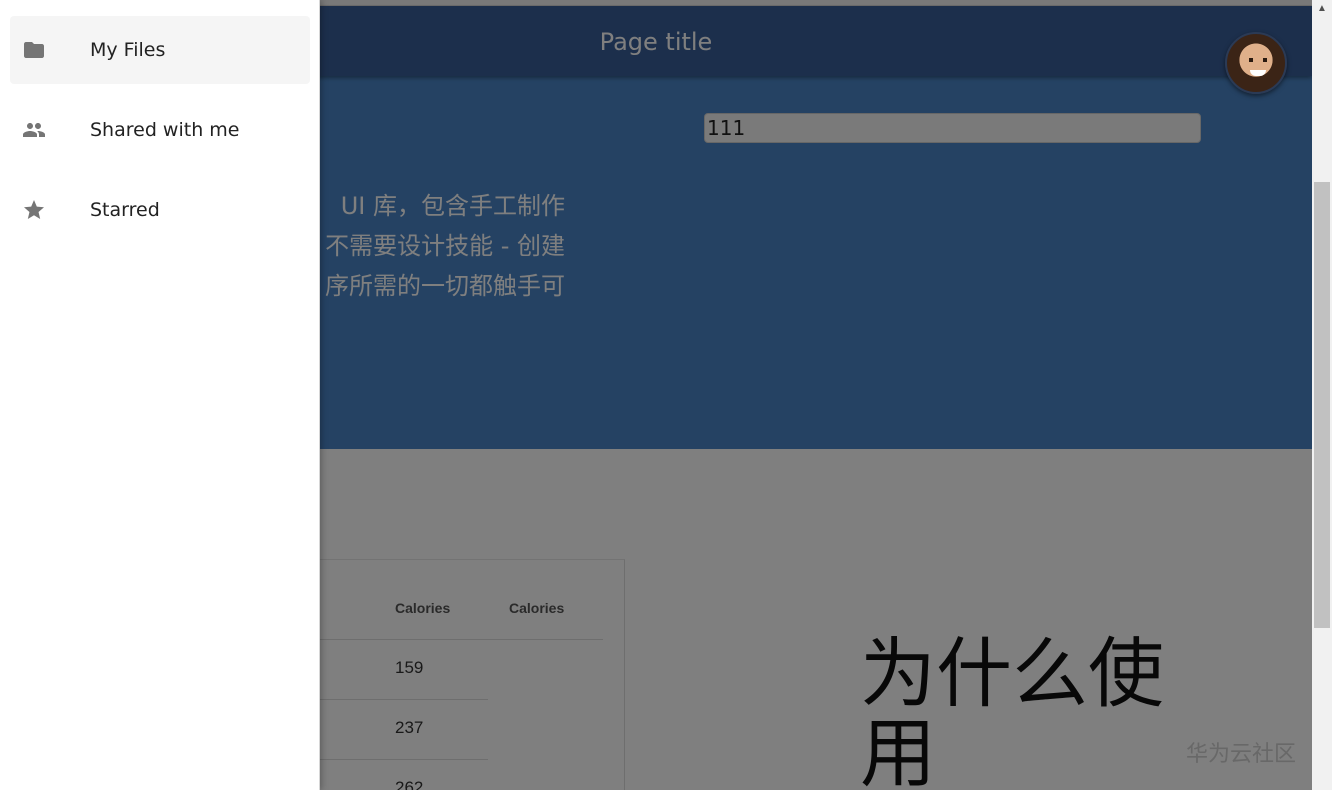 Image resolution: width=1332 pixels, height=790 pixels. What do you see at coordinates (34, 50) in the screenshot?
I see `folder-icon` at bounding box center [34, 50].